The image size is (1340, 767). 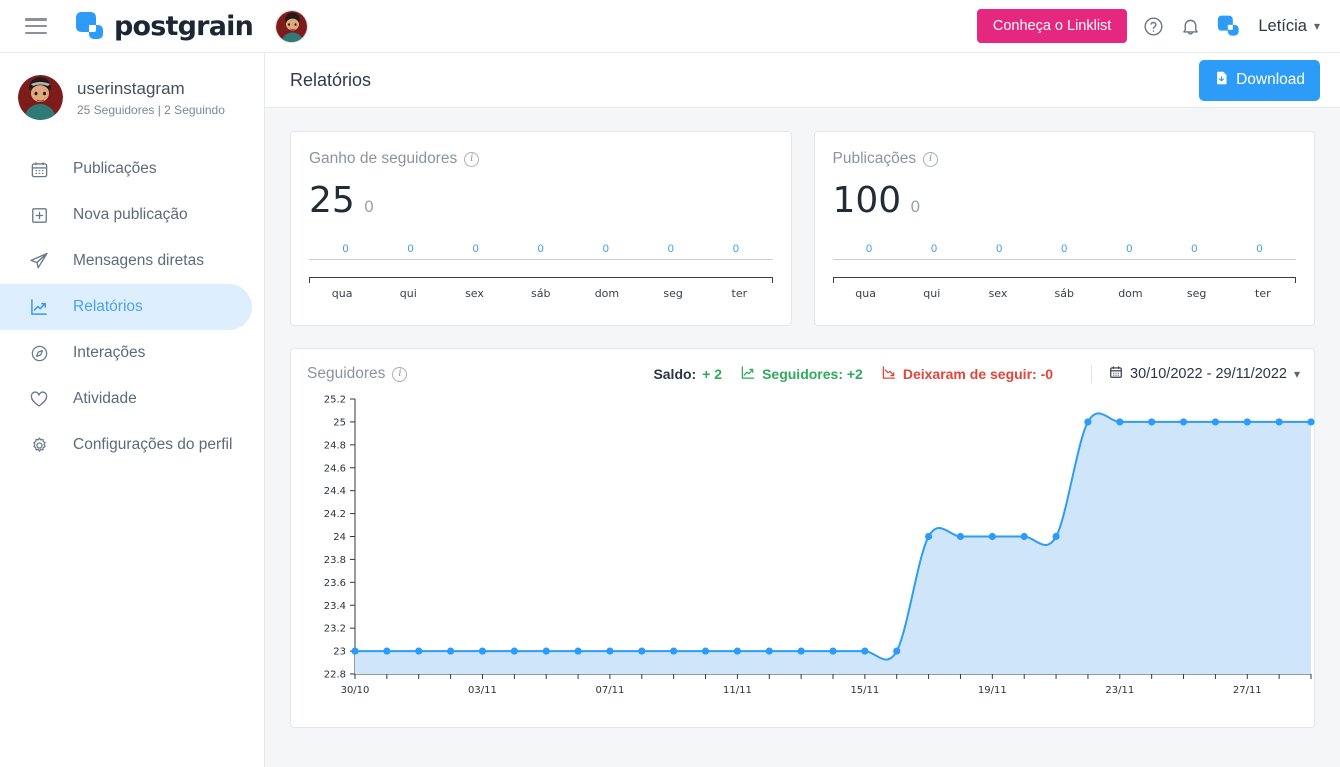 I want to click on card-value: 25, so click(x=332, y=200).